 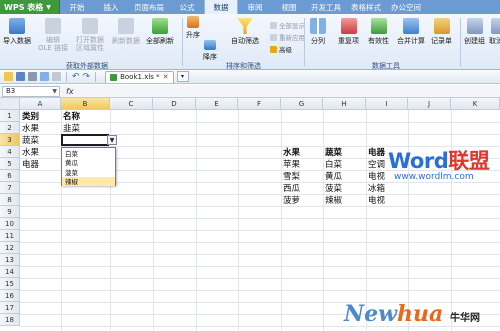 I want to click on cell-b1: 名称, so click(x=70, y=116).